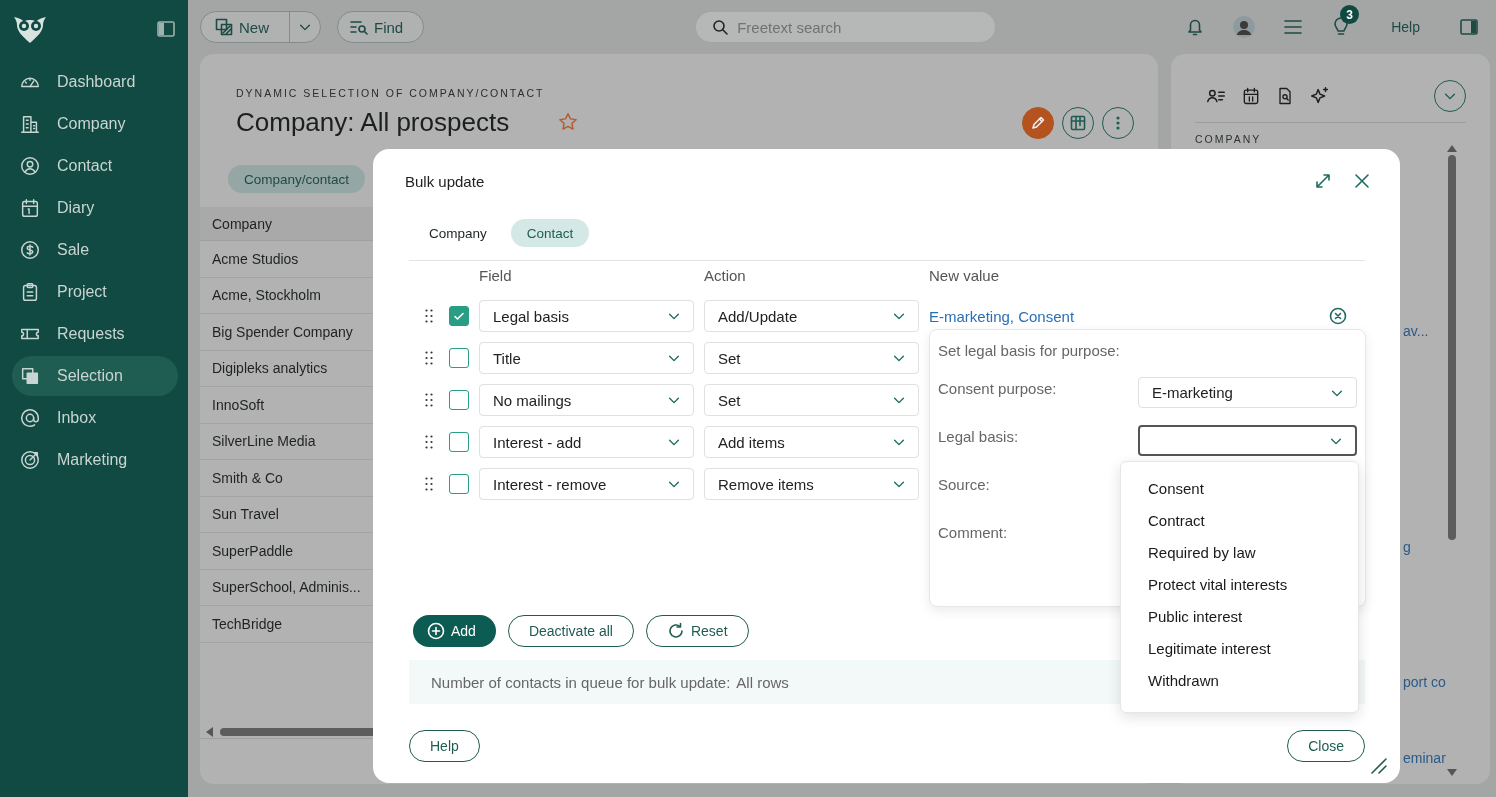 Image resolution: width=1496 pixels, height=797 pixels. What do you see at coordinates (1253, 616) in the screenshot?
I see `menu-item: Public interest` at bounding box center [1253, 616].